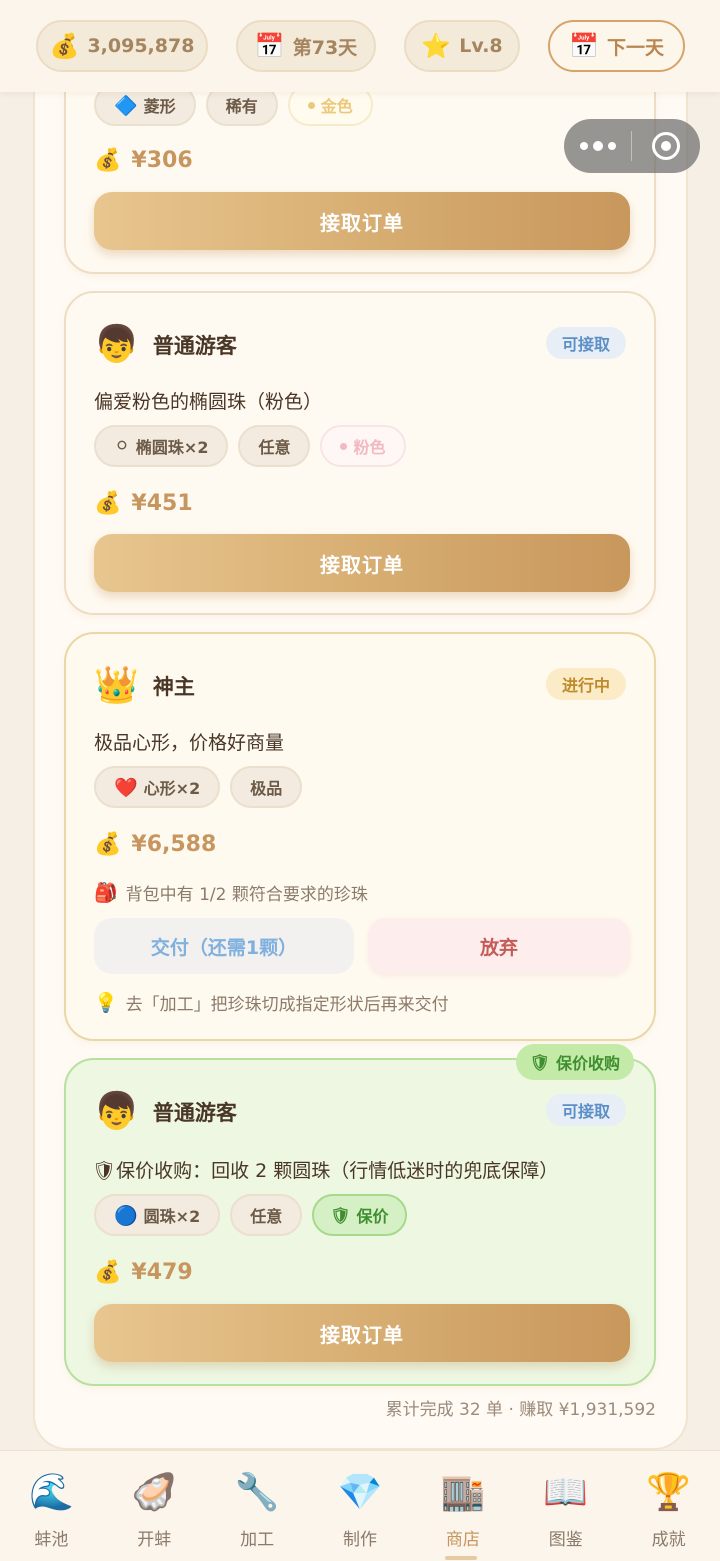  I want to click on nav-item-achievements: 🏆 成就, so click(668, 1506).